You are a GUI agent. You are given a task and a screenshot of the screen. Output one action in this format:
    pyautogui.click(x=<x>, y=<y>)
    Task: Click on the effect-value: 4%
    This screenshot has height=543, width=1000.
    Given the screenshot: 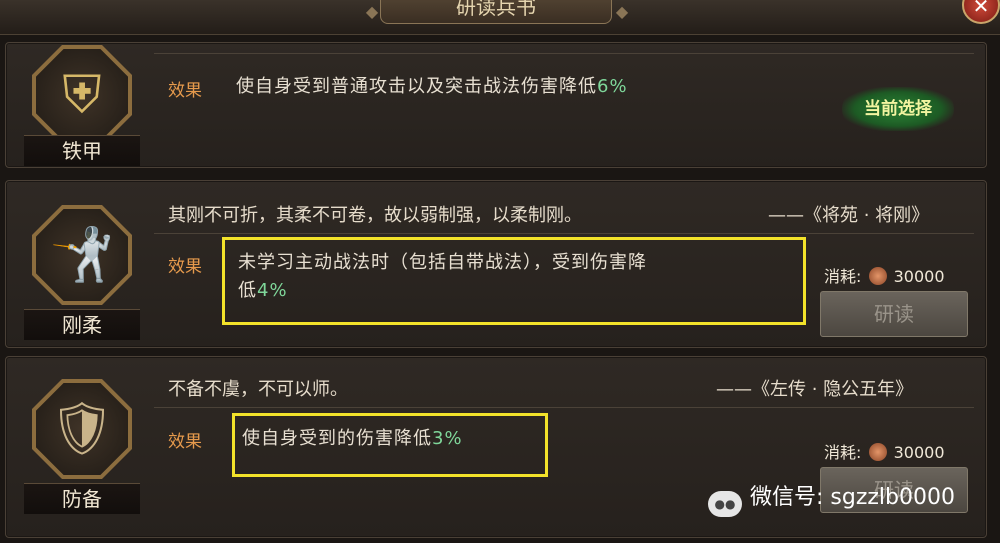 What is the action you would take?
    pyautogui.click(x=272, y=290)
    